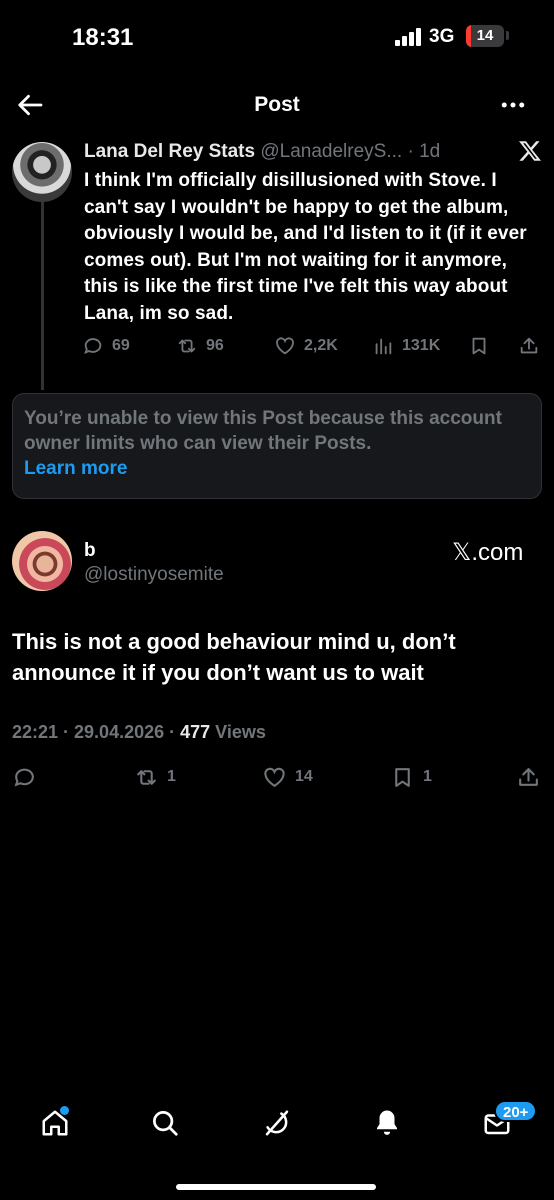 The image size is (554, 1200). I want to click on reply-button, so click(24, 777).